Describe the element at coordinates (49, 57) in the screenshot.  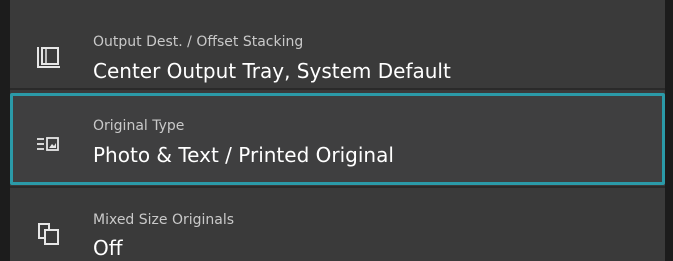
I see `output-tray-icon` at that location.